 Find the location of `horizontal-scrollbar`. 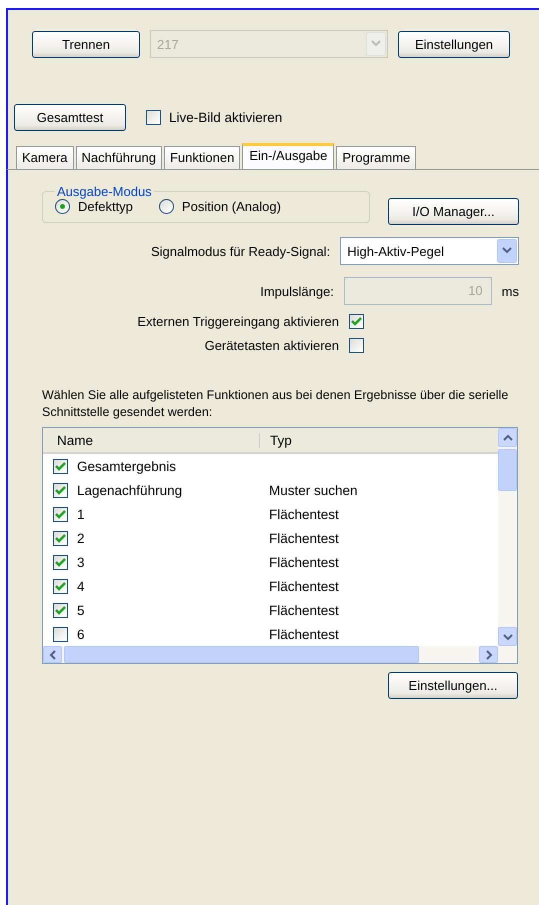

horizontal-scrollbar is located at coordinates (280, 654).